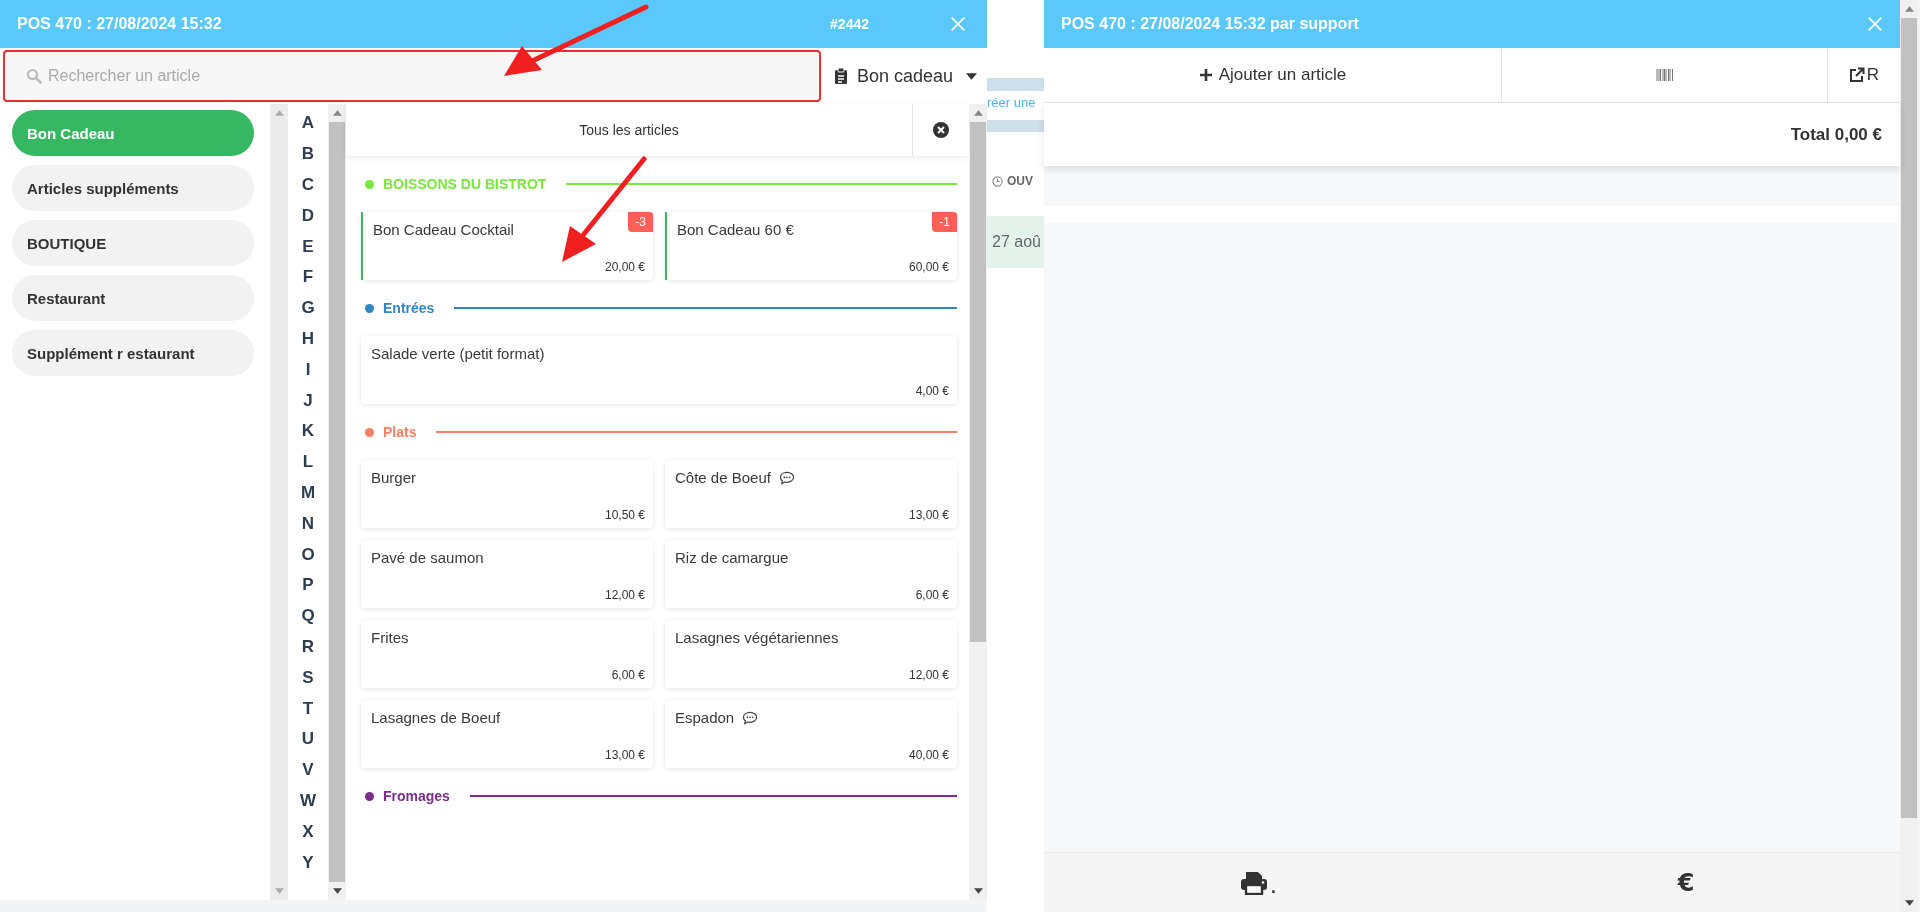  Describe the element at coordinates (308, 832) in the screenshot. I see `alphabet-letter: X` at that location.